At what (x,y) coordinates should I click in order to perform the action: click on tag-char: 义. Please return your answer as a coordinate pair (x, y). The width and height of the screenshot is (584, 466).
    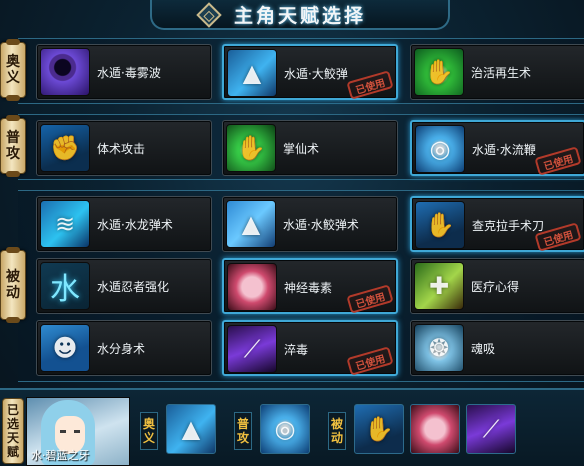
    Looking at the image, I should click on (148, 438).